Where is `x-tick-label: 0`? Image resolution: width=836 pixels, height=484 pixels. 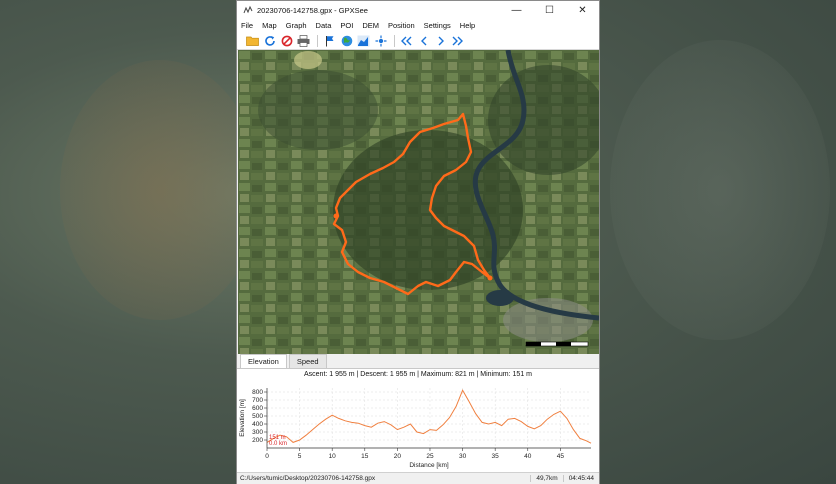
x-tick-label: 0 is located at coordinates (267, 456).